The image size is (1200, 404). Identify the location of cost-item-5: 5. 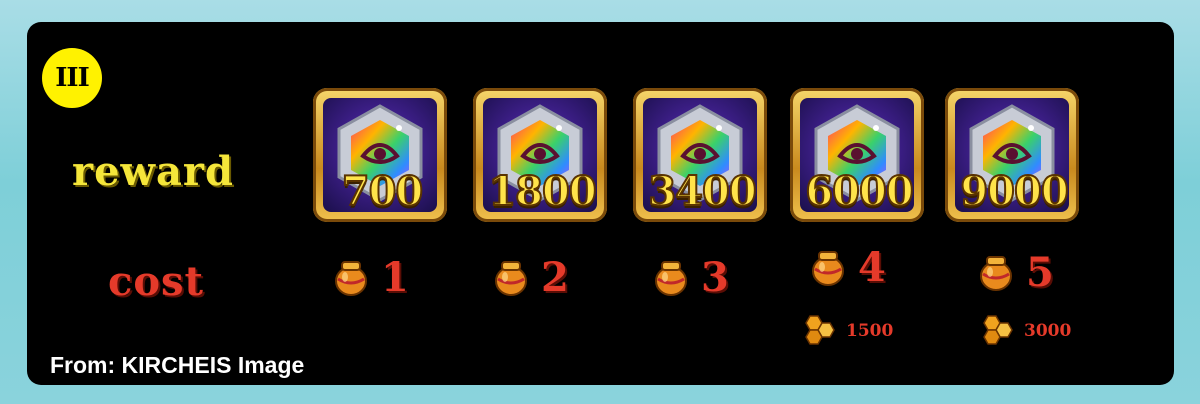
(1016, 272).